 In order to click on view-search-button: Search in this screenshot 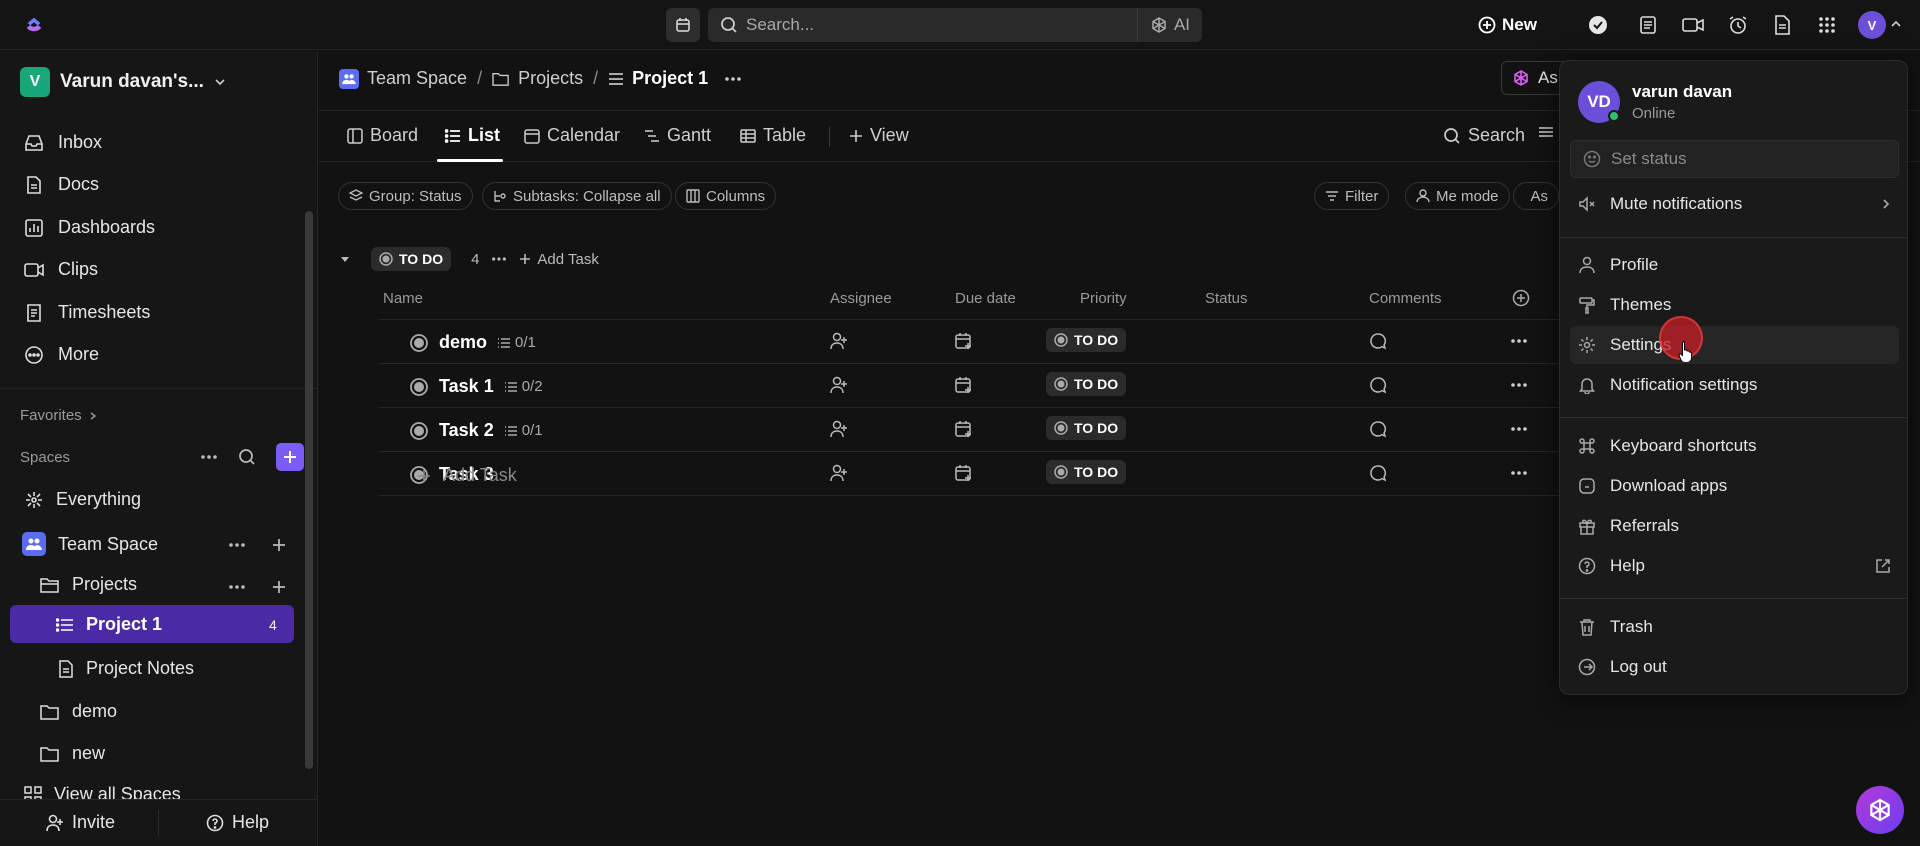, I will do `click(1484, 135)`.